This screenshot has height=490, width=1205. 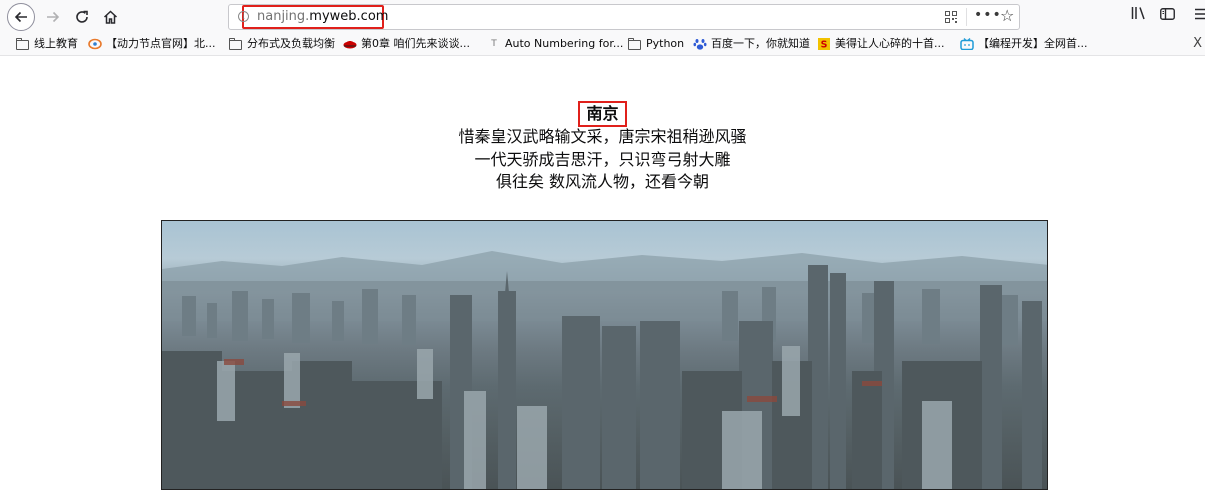 I want to click on bilibili-icon, so click(x=967, y=44).